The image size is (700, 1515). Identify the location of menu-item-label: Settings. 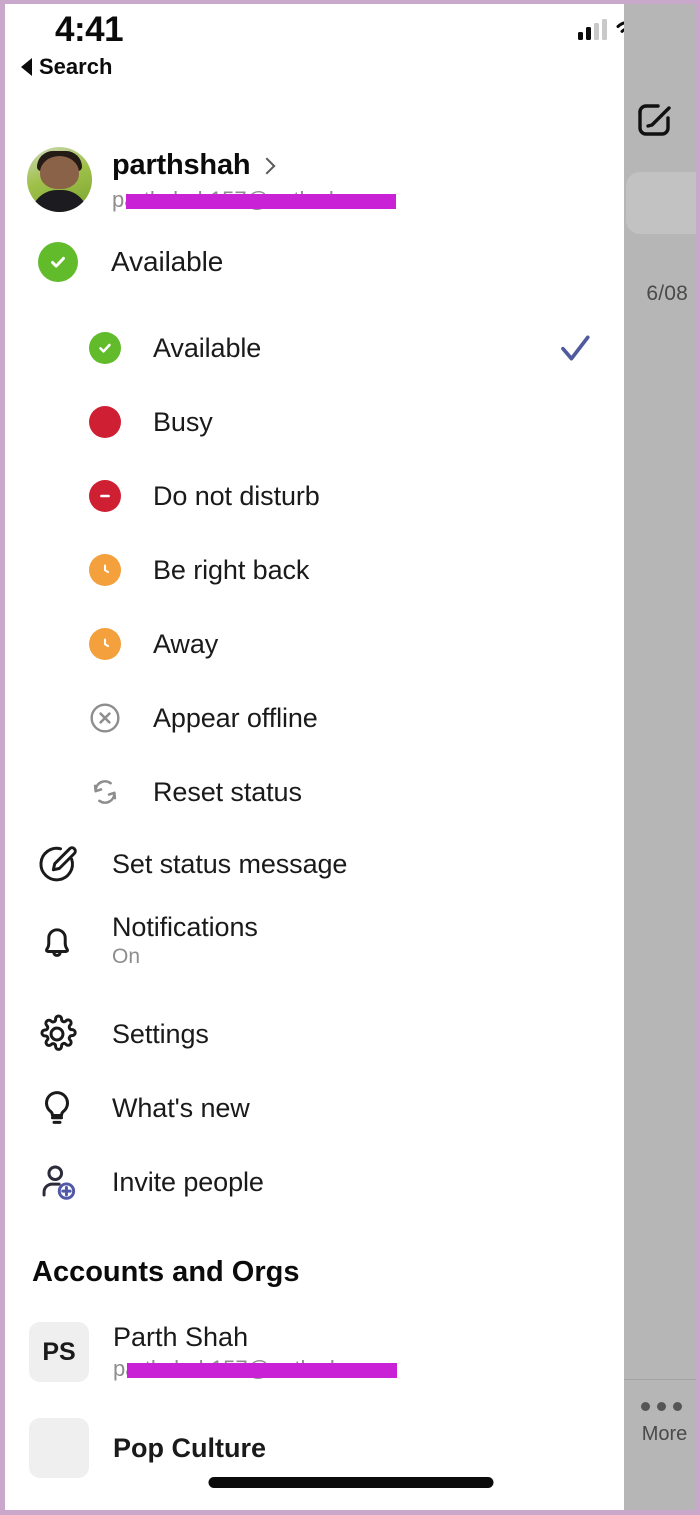
(160, 1033).